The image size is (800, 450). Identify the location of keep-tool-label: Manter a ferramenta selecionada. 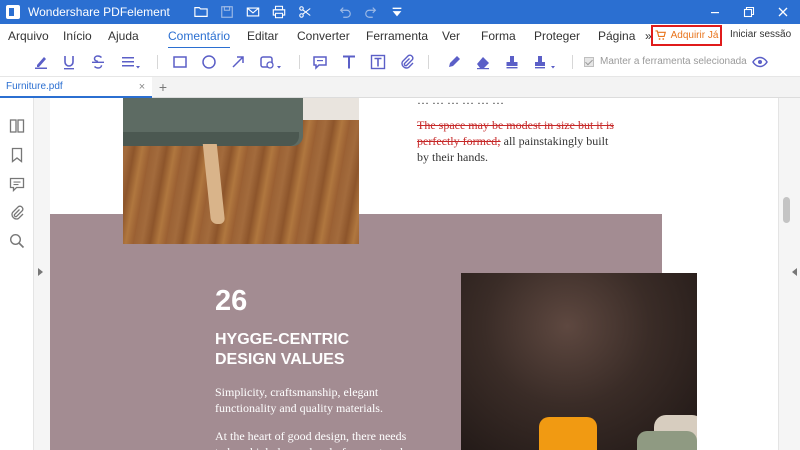
(673, 61).